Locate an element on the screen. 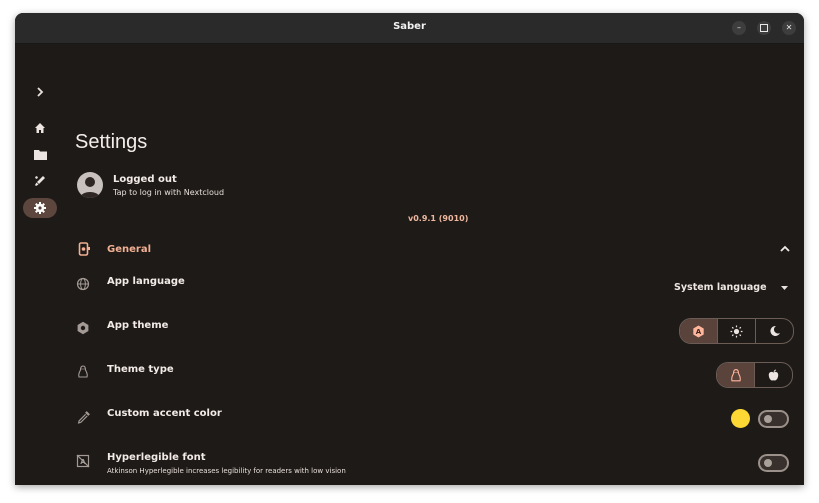 This screenshot has height=503, width=819. theme-type-option-apple is located at coordinates (773, 375).